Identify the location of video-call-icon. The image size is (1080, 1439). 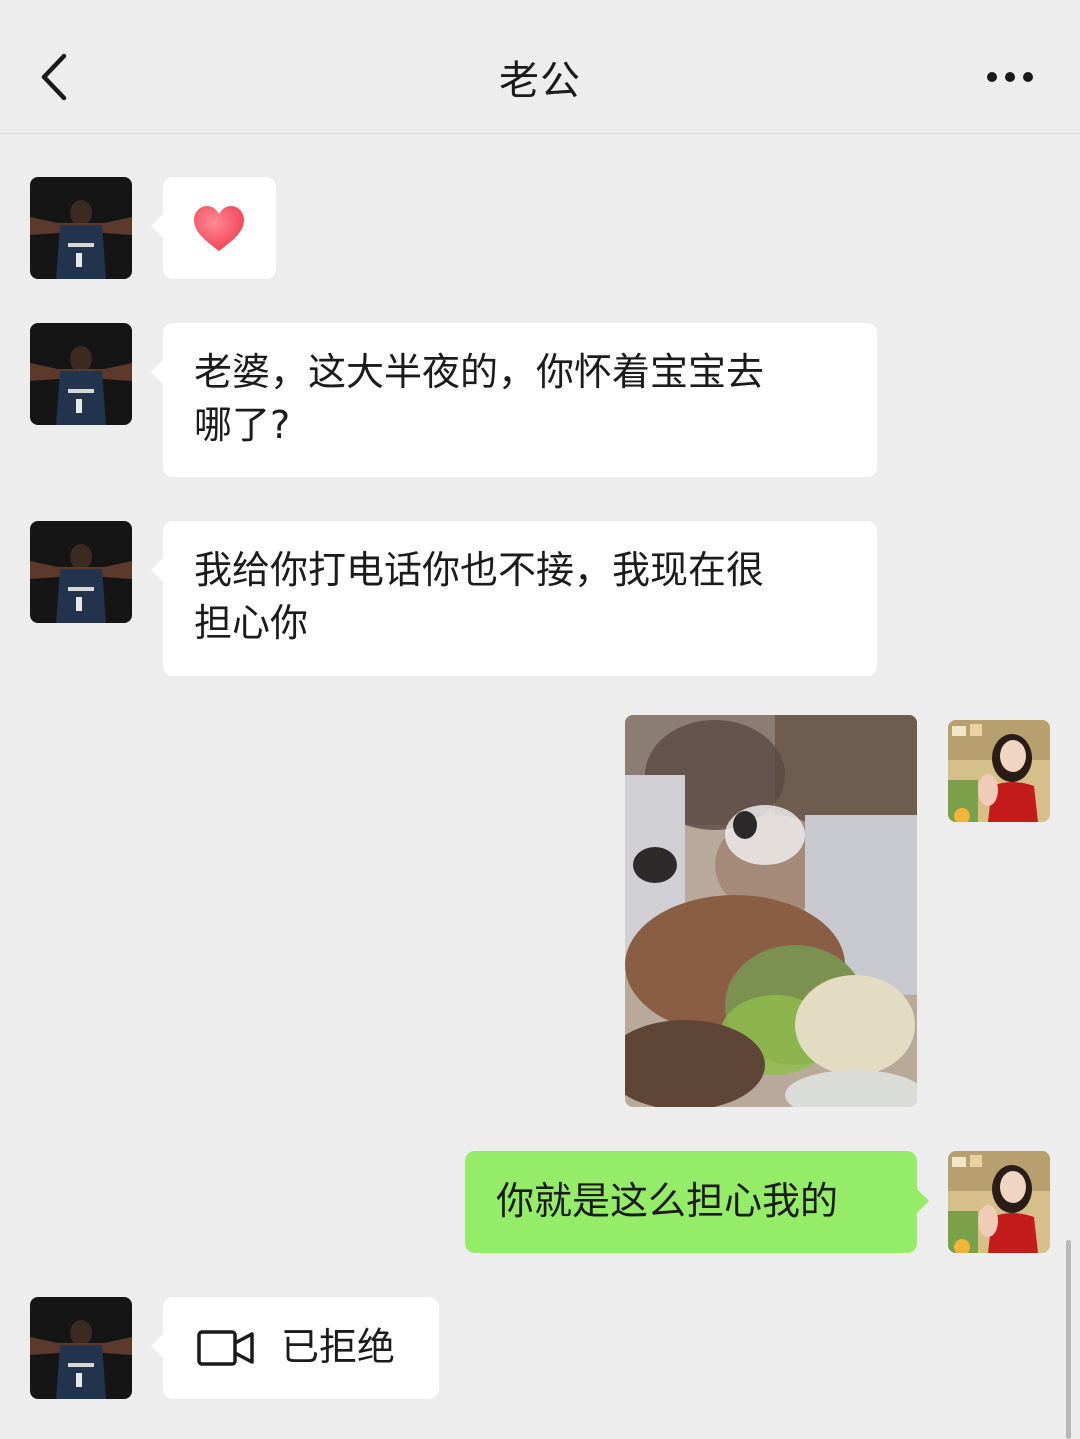
(225, 1348).